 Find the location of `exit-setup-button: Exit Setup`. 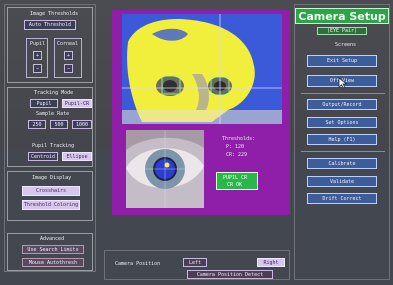

exit-setup-button: Exit Setup is located at coordinates (342, 61).